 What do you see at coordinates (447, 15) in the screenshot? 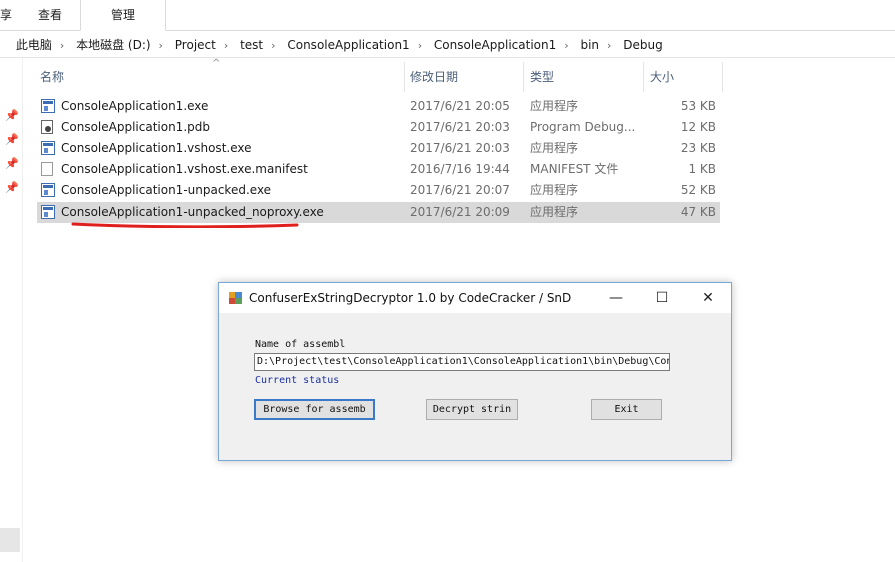
I see `ribbon: 享 查看 管理` at bounding box center [447, 15].